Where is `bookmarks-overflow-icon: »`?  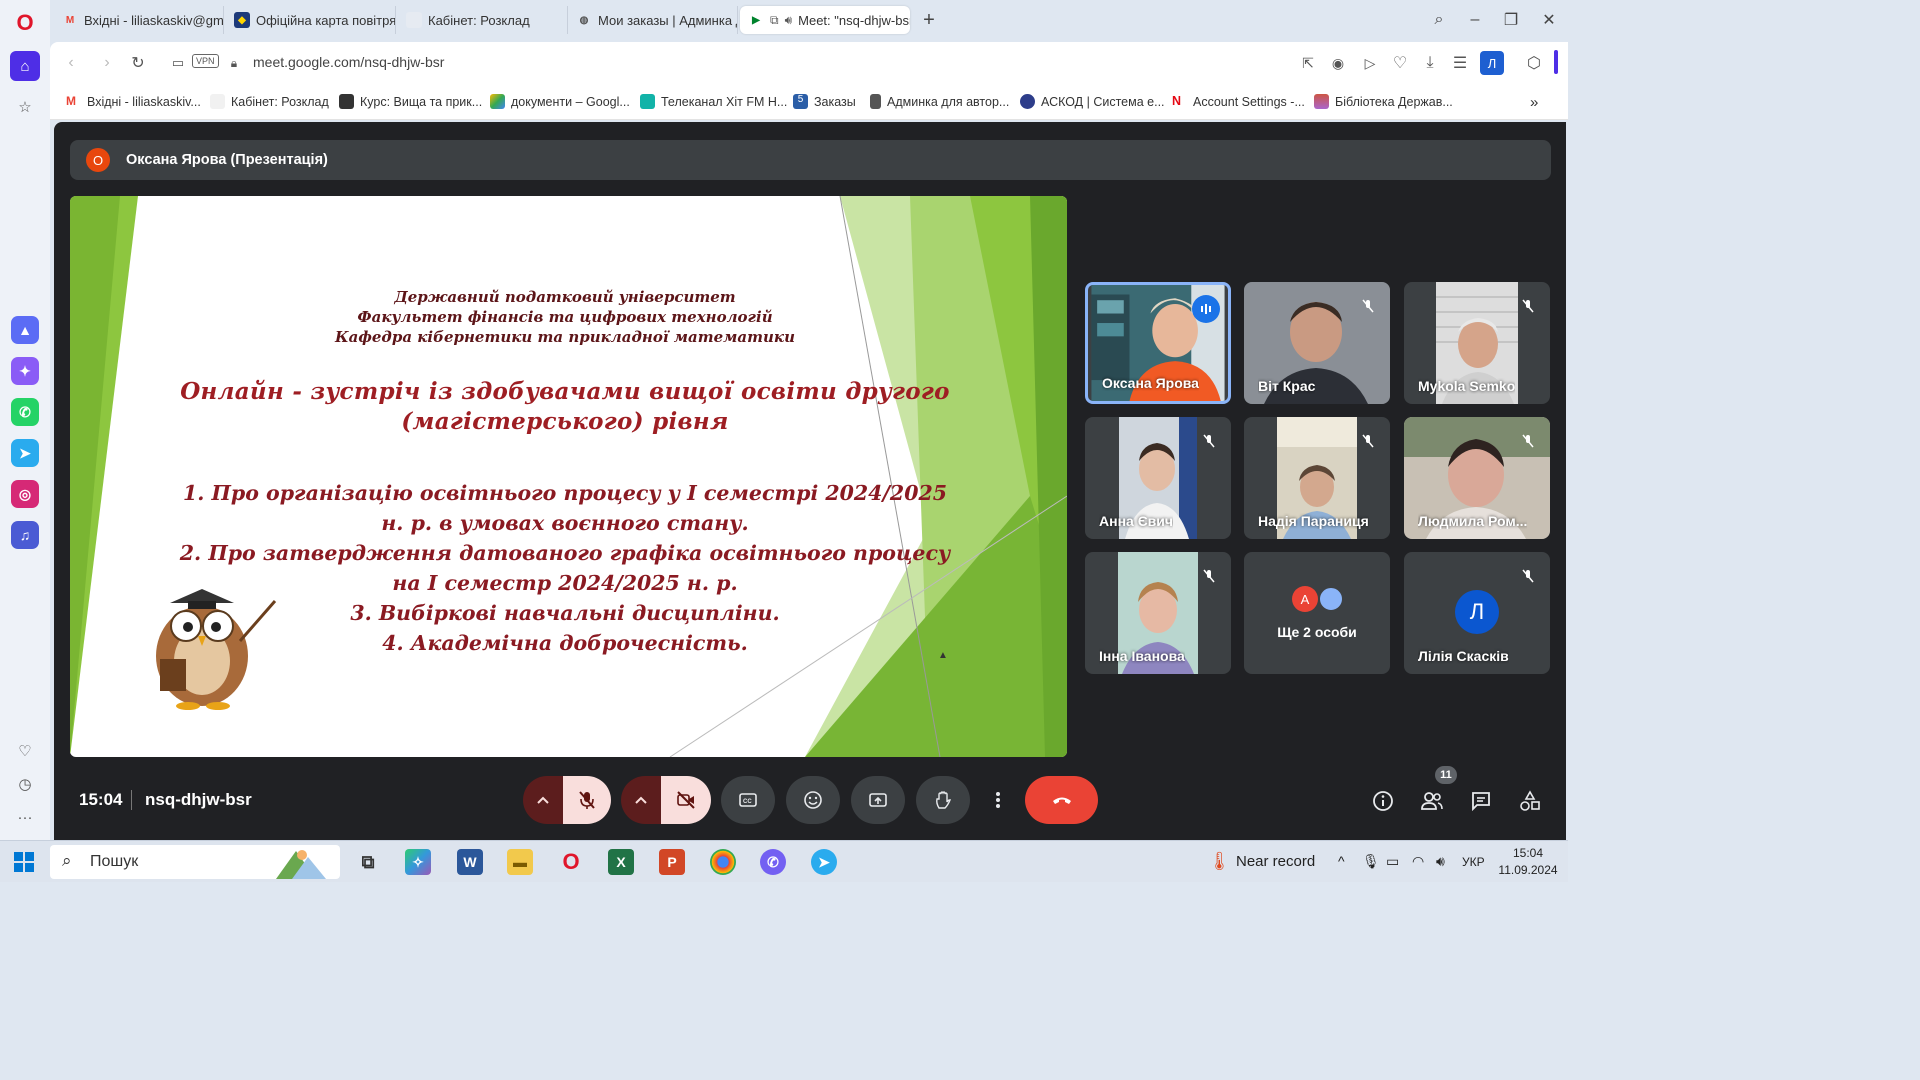
bookmarks-overflow-icon: » is located at coordinates (1534, 102).